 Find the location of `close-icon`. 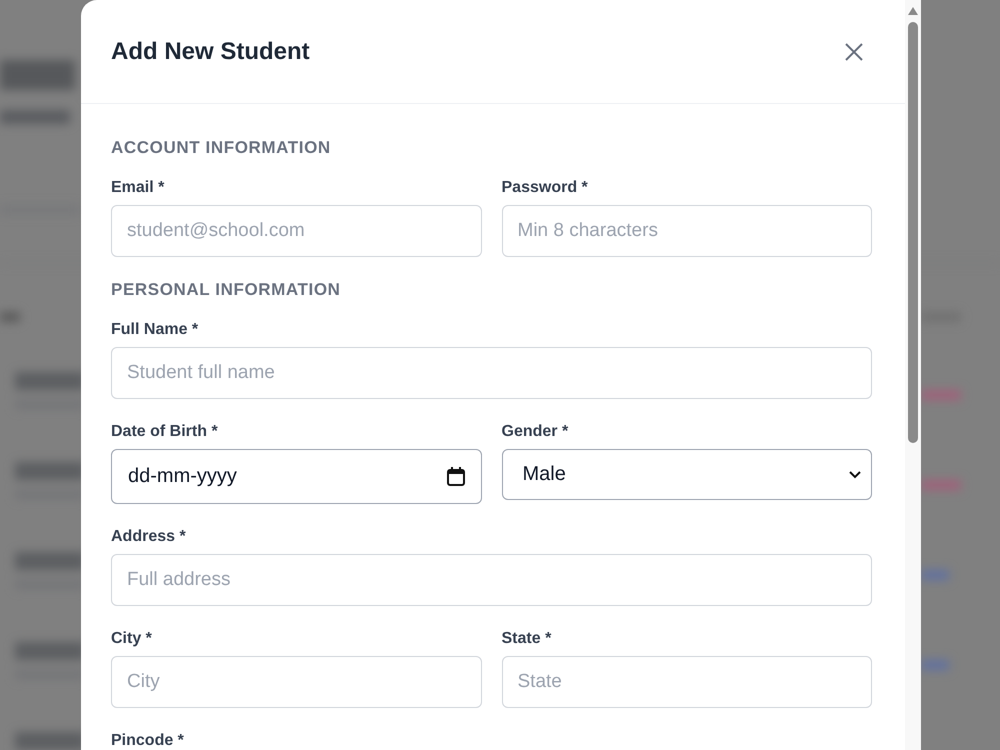

close-icon is located at coordinates (854, 51).